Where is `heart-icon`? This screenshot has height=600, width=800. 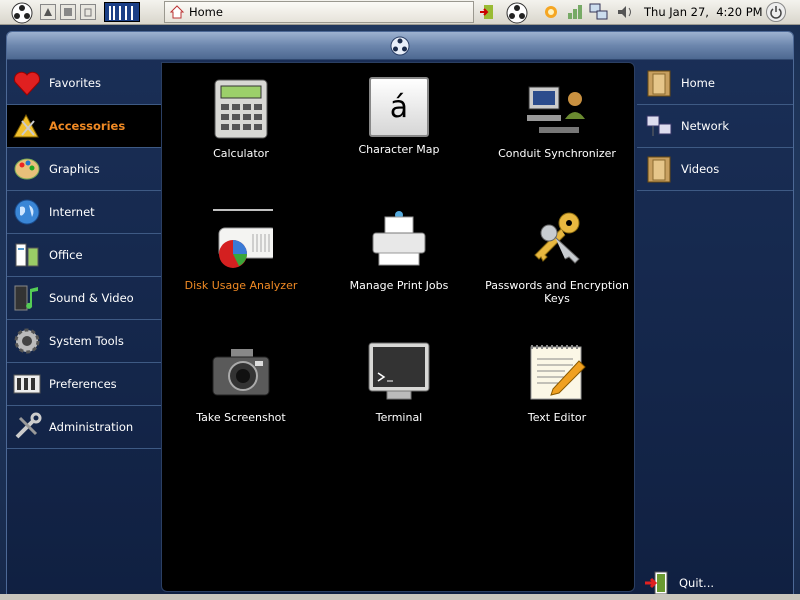
heart-icon is located at coordinates (27, 83).